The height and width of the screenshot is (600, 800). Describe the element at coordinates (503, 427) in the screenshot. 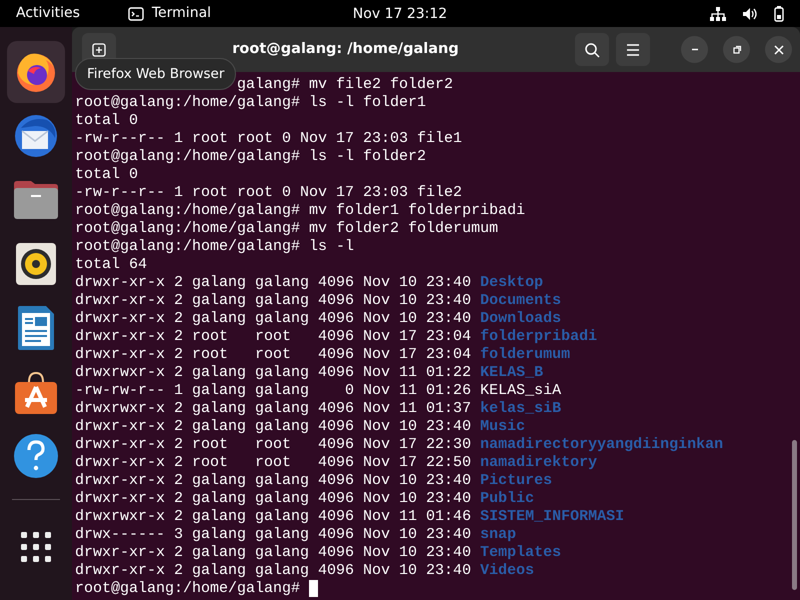

I see `directory-name: Music` at that location.